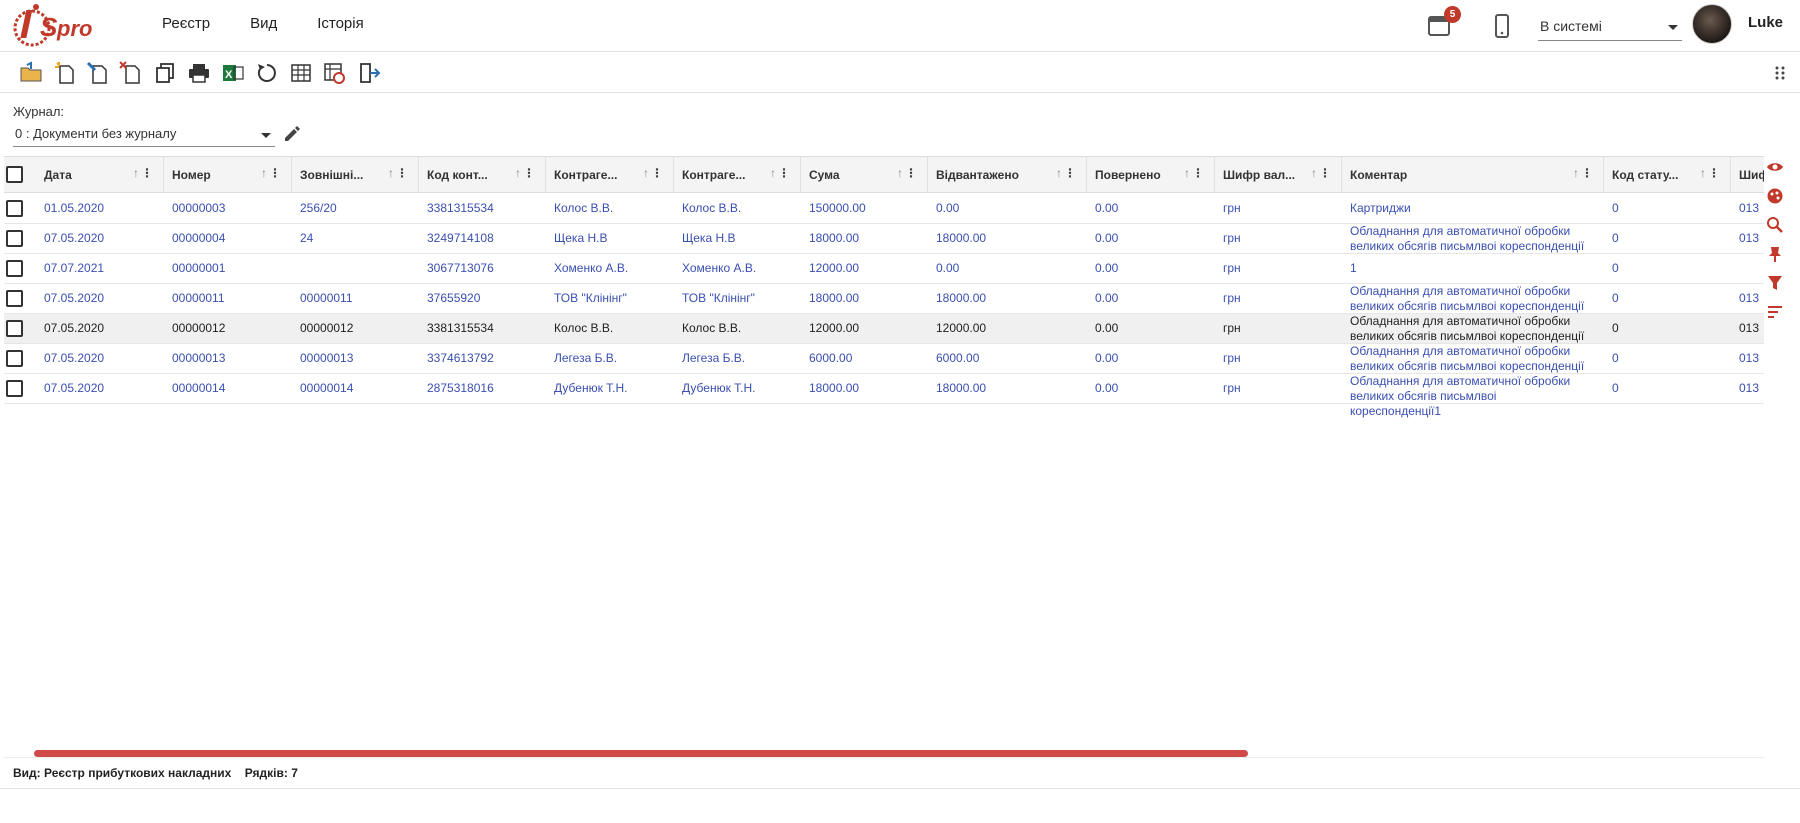 This screenshot has width=1800, height=823. Describe the element at coordinates (144, 135) in the screenshot. I see `journal-select: 0 : Документи без журналу` at that location.